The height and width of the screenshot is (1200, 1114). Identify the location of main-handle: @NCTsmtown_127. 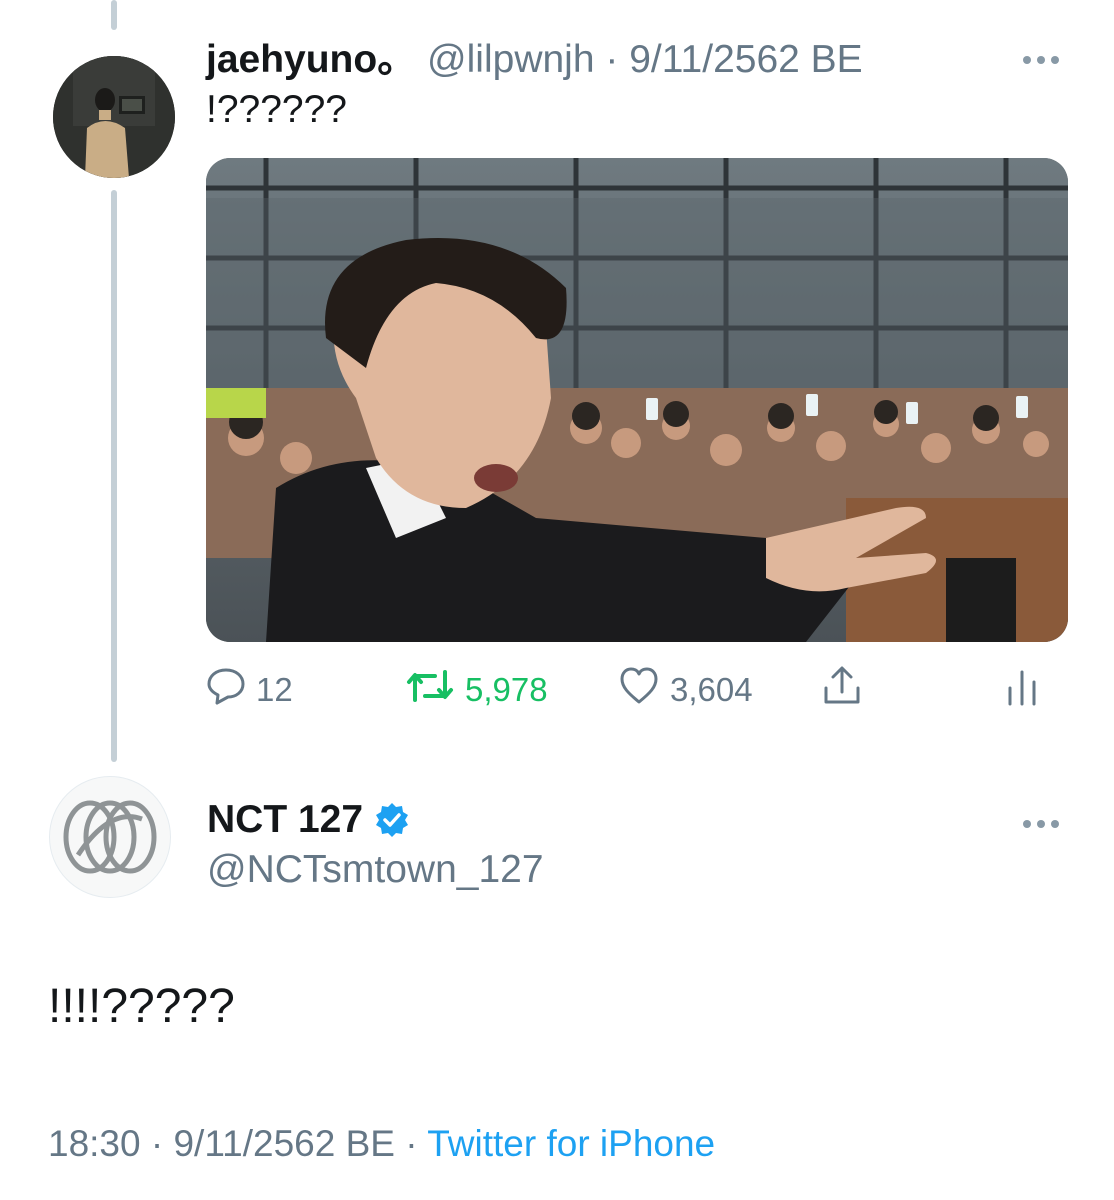
(375, 870).